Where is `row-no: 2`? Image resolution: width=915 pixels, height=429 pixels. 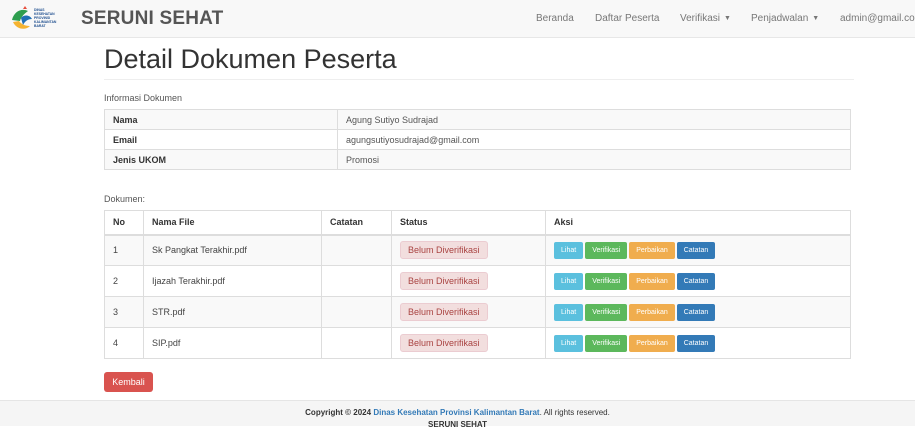
row-no: 2 is located at coordinates (124, 281).